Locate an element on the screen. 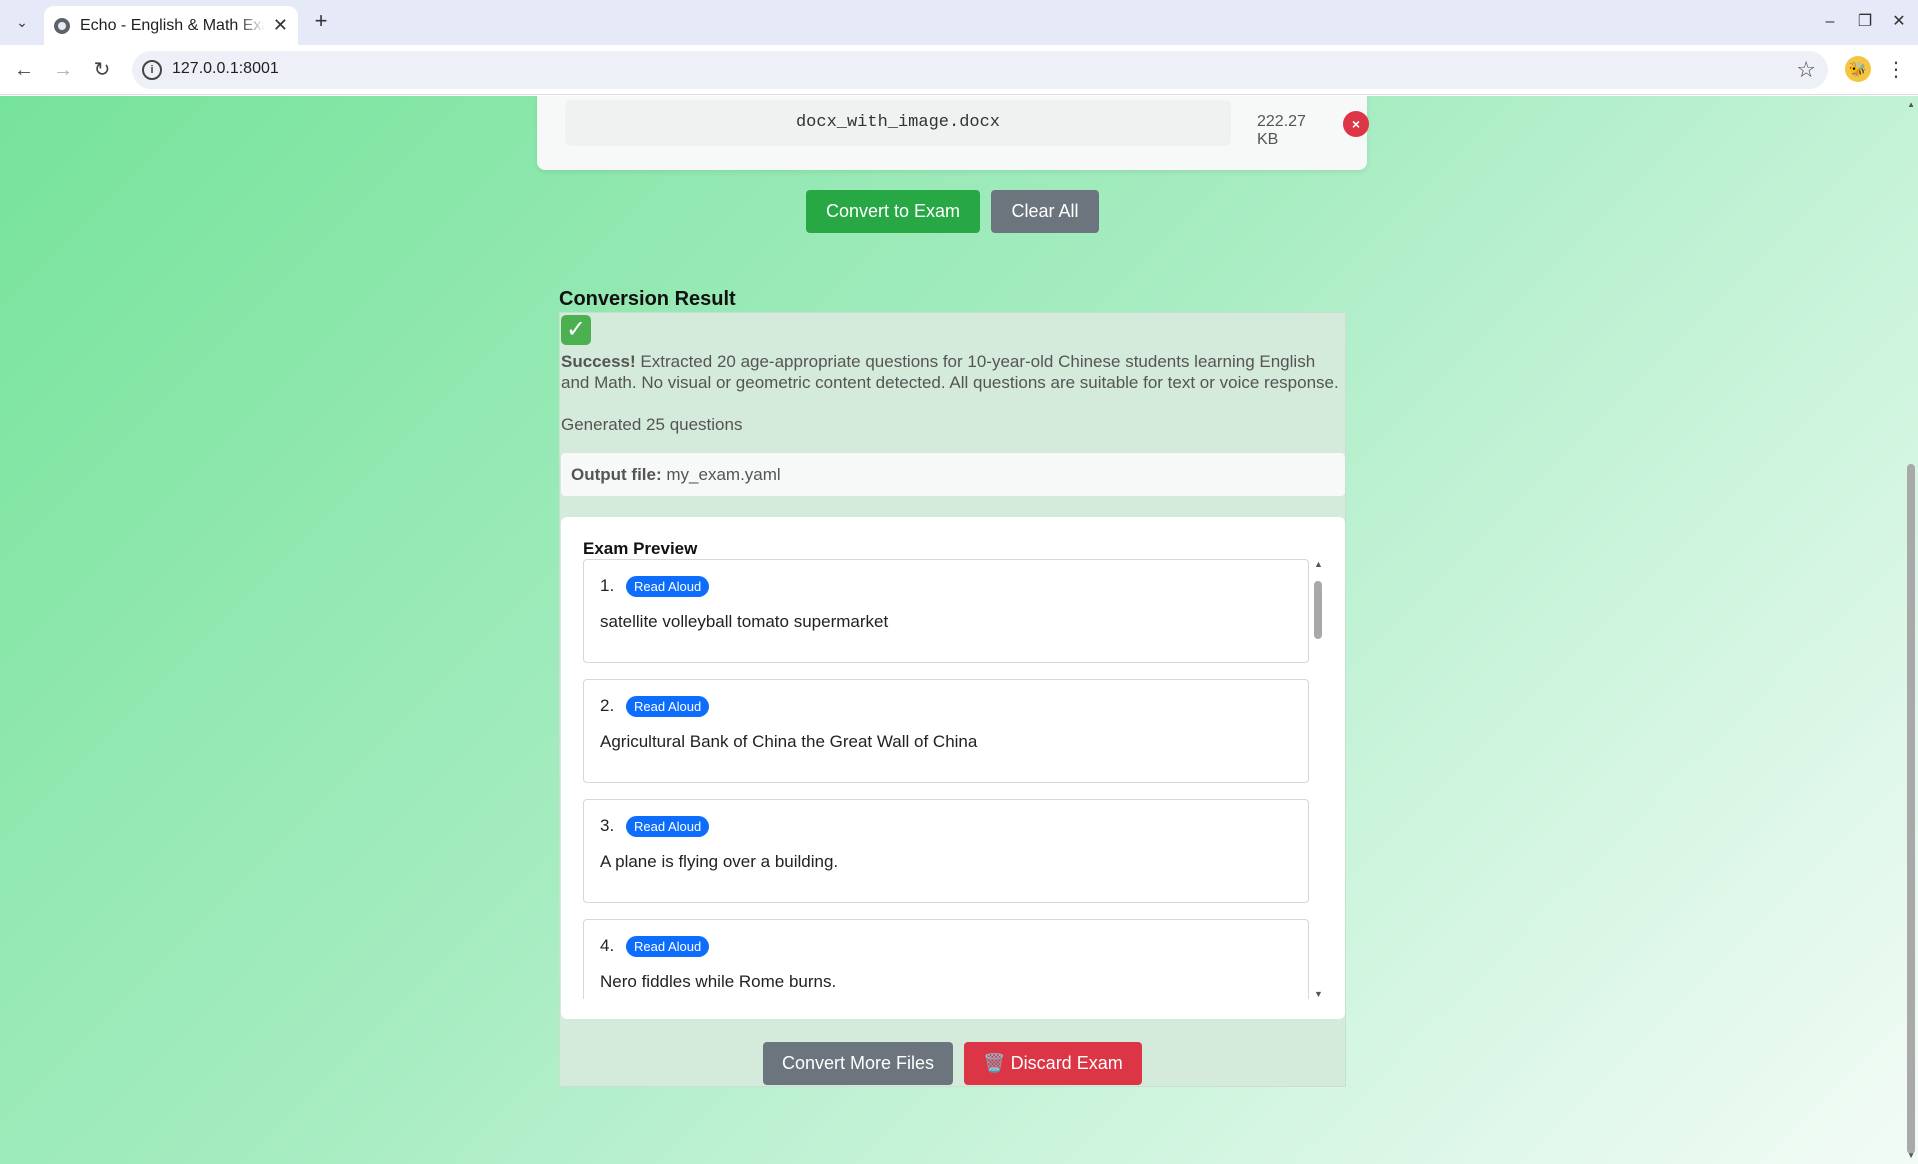  question-number: 4. is located at coordinates (607, 945).